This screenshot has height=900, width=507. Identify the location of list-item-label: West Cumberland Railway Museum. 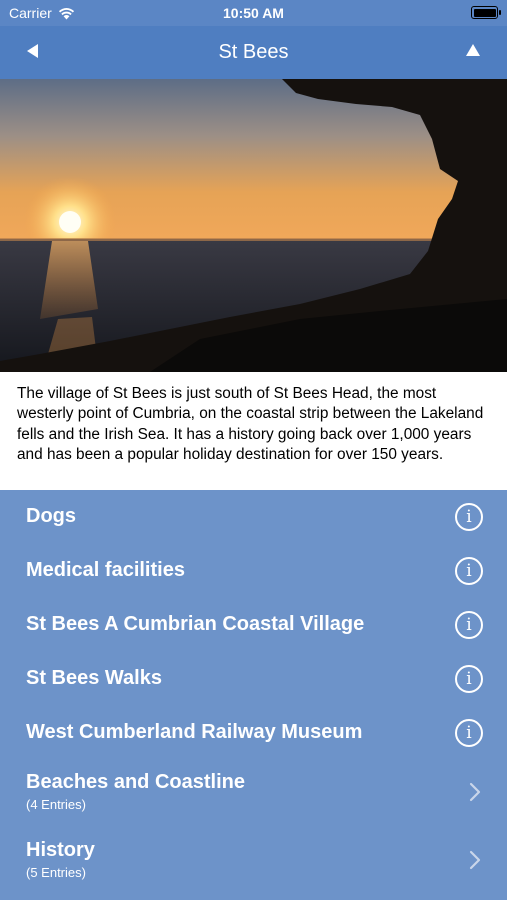
(194, 732).